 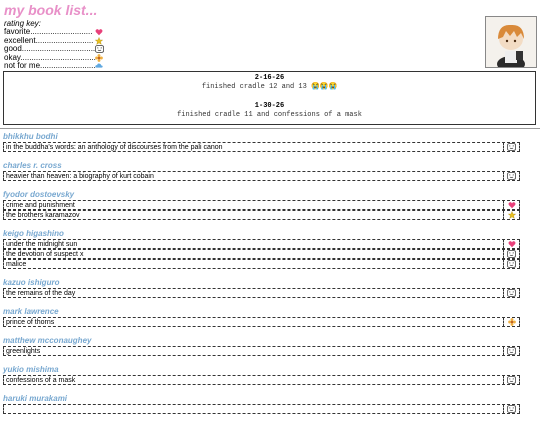 I want to click on book-row: crime and punishment, so click(x=261, y=205).